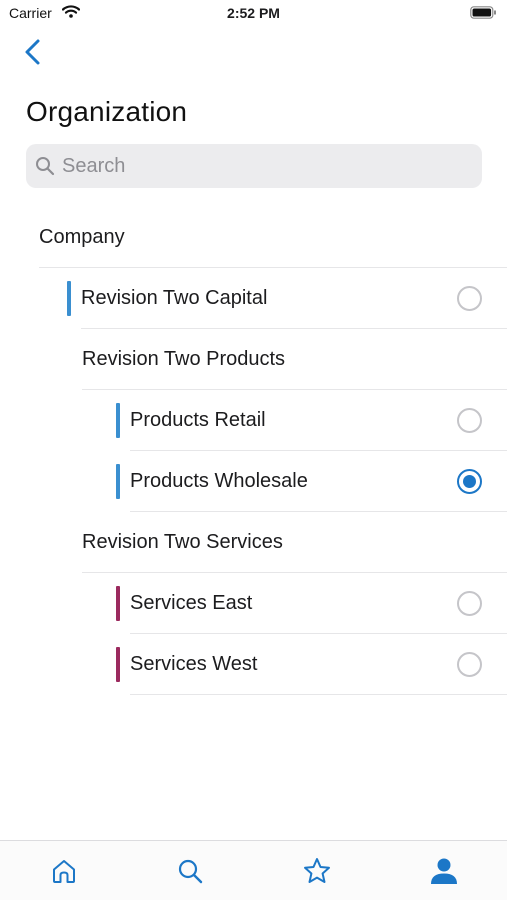  I want to click on tab-bar, so click(253, 870).